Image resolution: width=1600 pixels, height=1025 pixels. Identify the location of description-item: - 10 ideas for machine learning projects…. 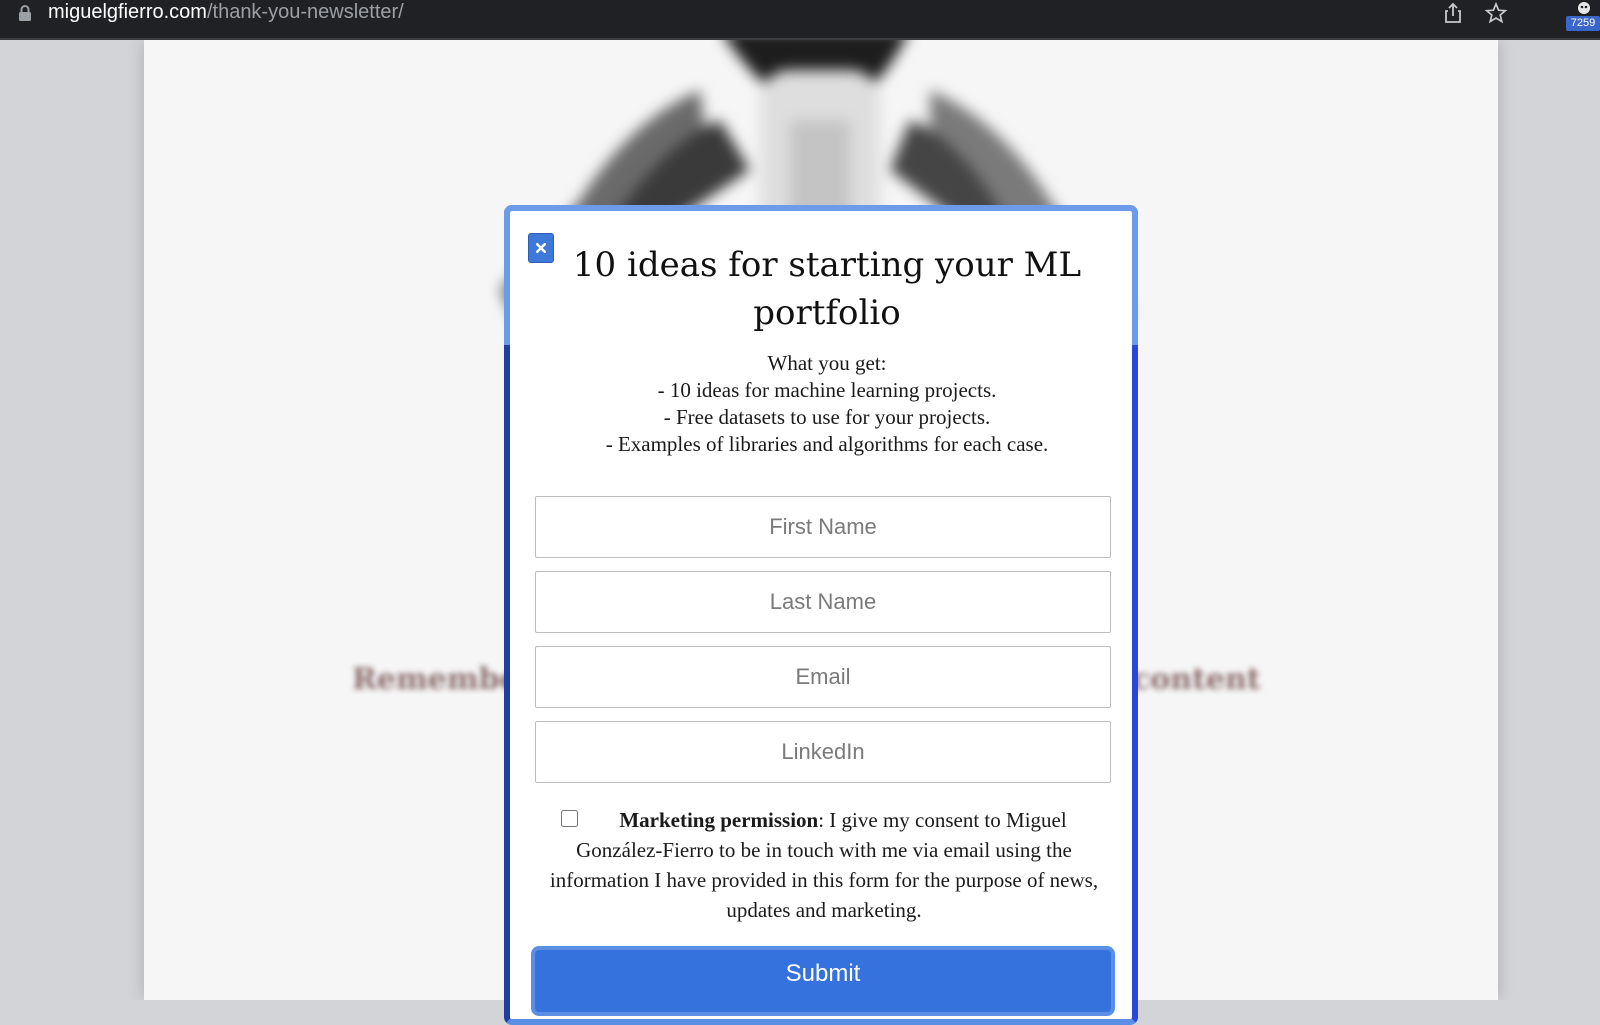
(827, 390).